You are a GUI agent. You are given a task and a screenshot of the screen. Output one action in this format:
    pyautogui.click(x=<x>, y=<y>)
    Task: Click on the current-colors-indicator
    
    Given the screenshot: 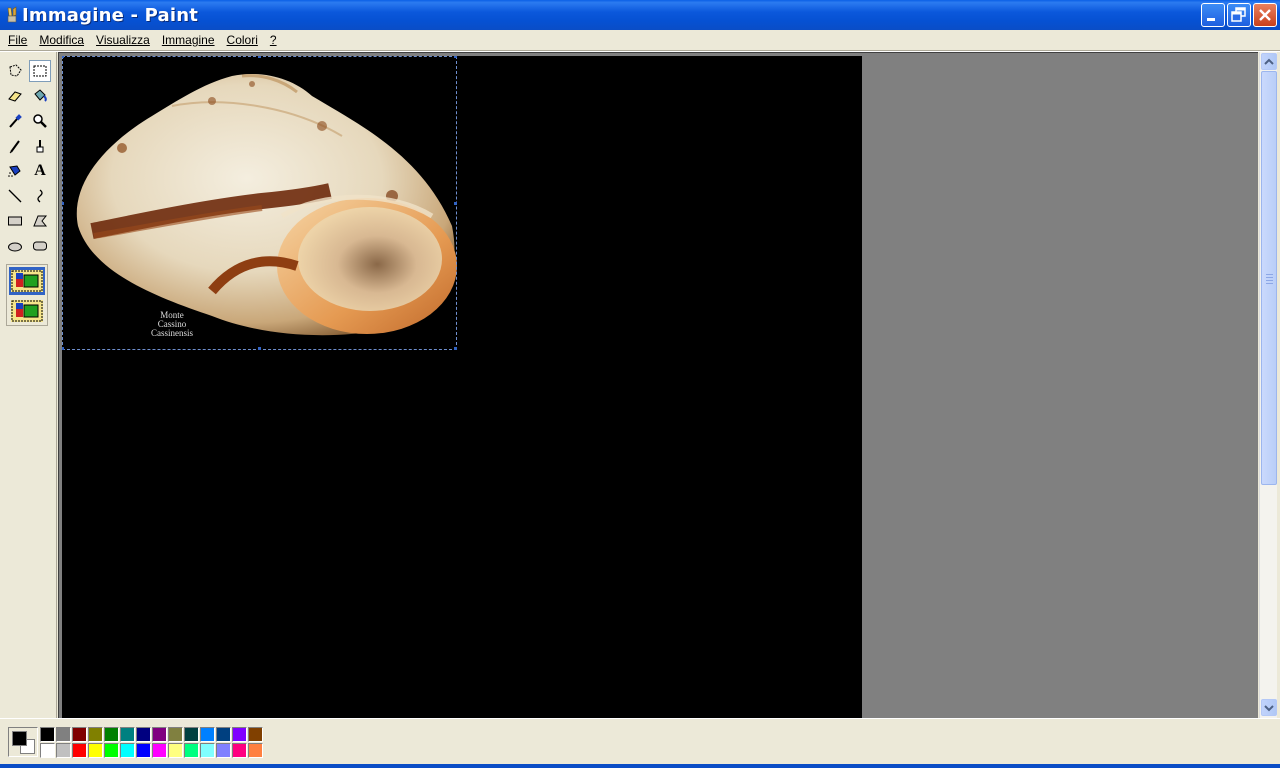 What is the action you would take?
    pyautogui.click(x=23, y=742)
    